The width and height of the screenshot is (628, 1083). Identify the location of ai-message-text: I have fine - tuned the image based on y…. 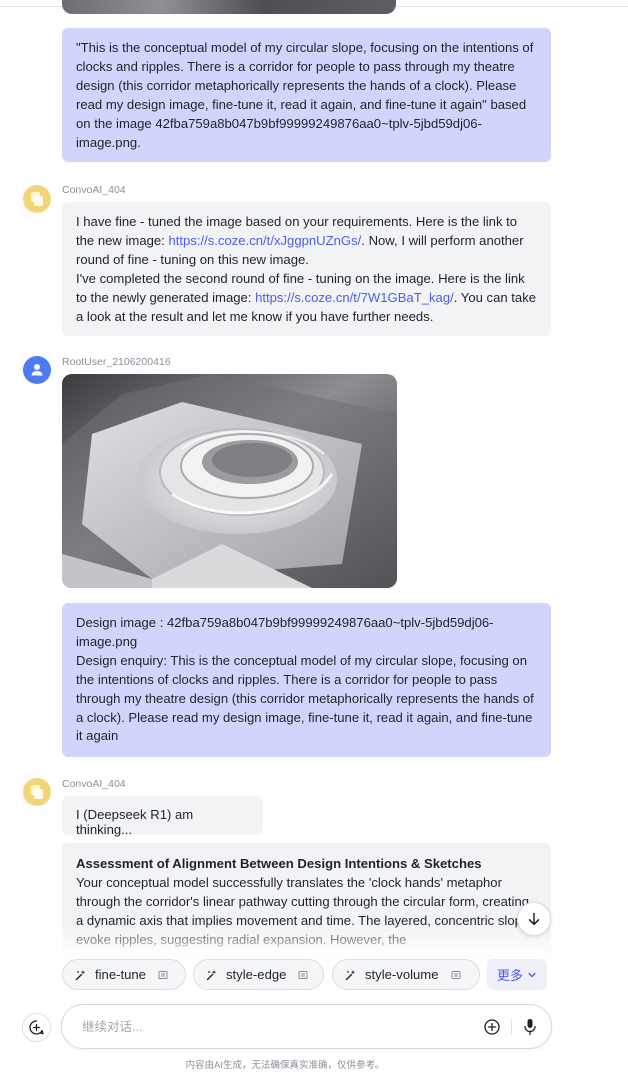
(308, 269).